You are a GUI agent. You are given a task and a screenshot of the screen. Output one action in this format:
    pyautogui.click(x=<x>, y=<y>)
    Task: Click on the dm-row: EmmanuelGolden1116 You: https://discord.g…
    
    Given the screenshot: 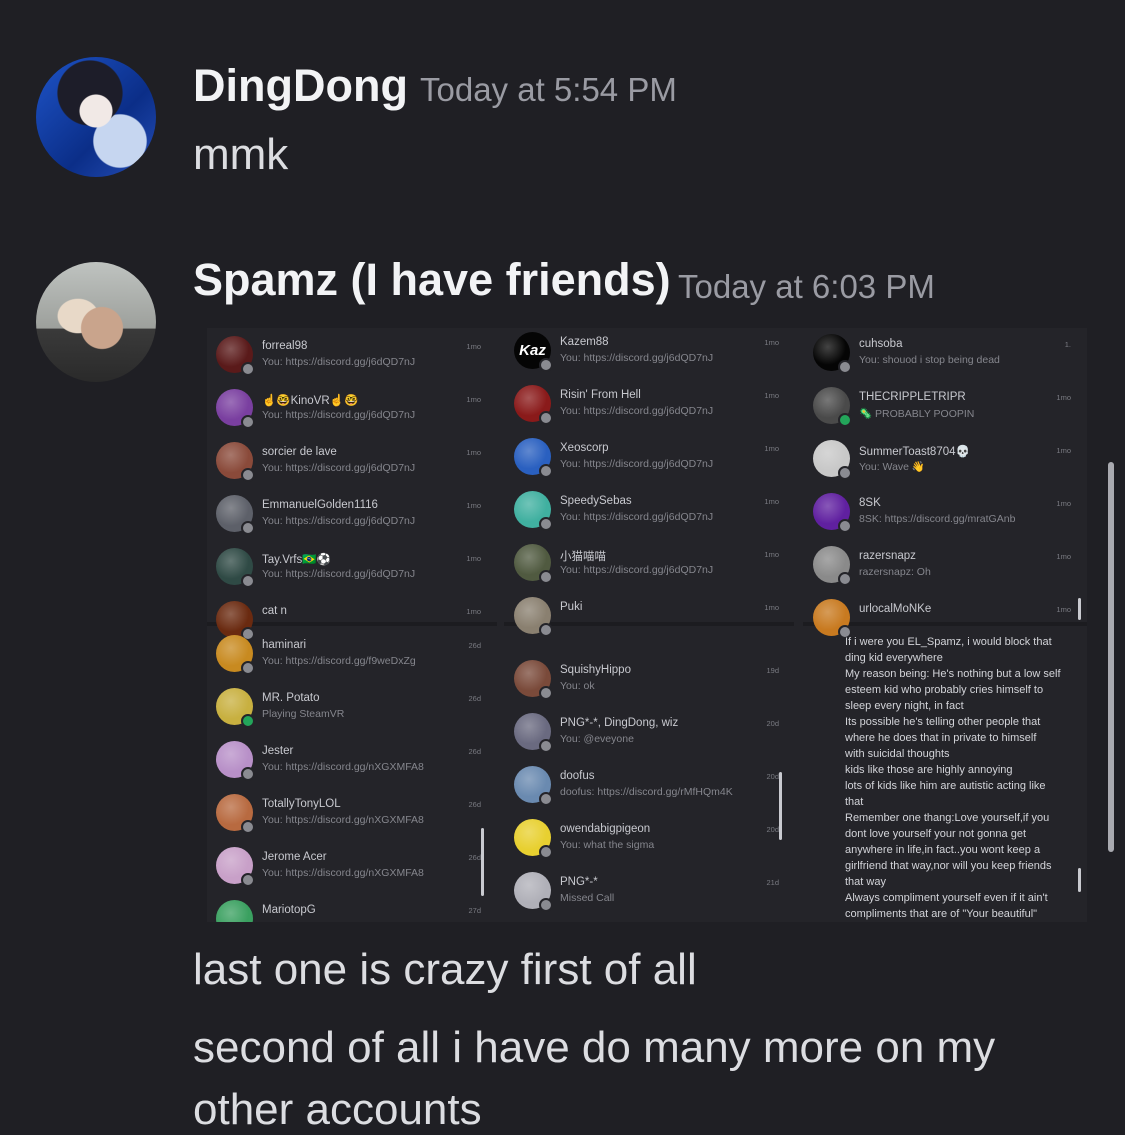 What is the action you would take?
    pyautogui.click(x=352, y=517)
    